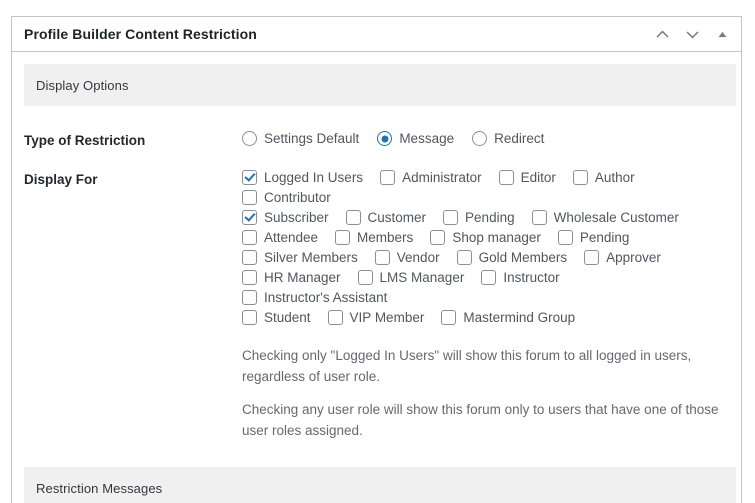 The image size is (755, 503). I want to click on checkbox-mastermind-group: Mastermind Group, so click(508, 317).